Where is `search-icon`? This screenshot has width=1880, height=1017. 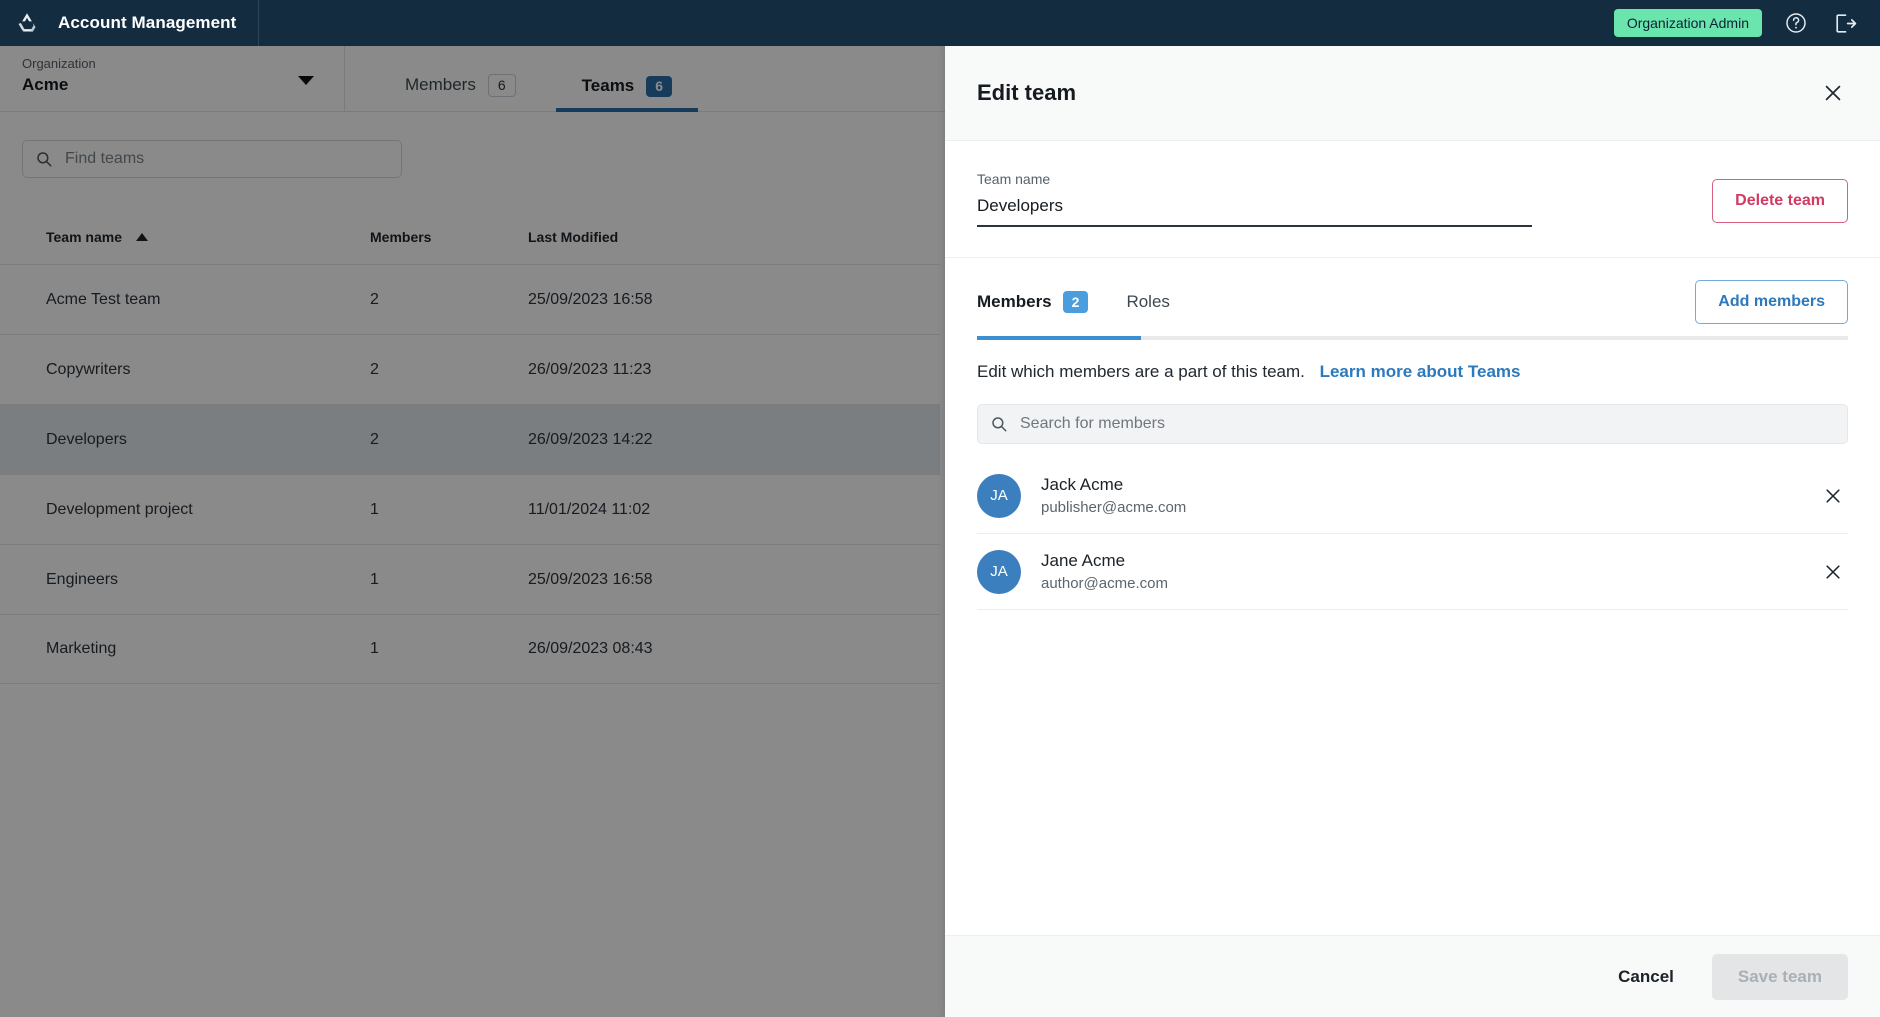
search-icon is located at coordinates (999, 424).